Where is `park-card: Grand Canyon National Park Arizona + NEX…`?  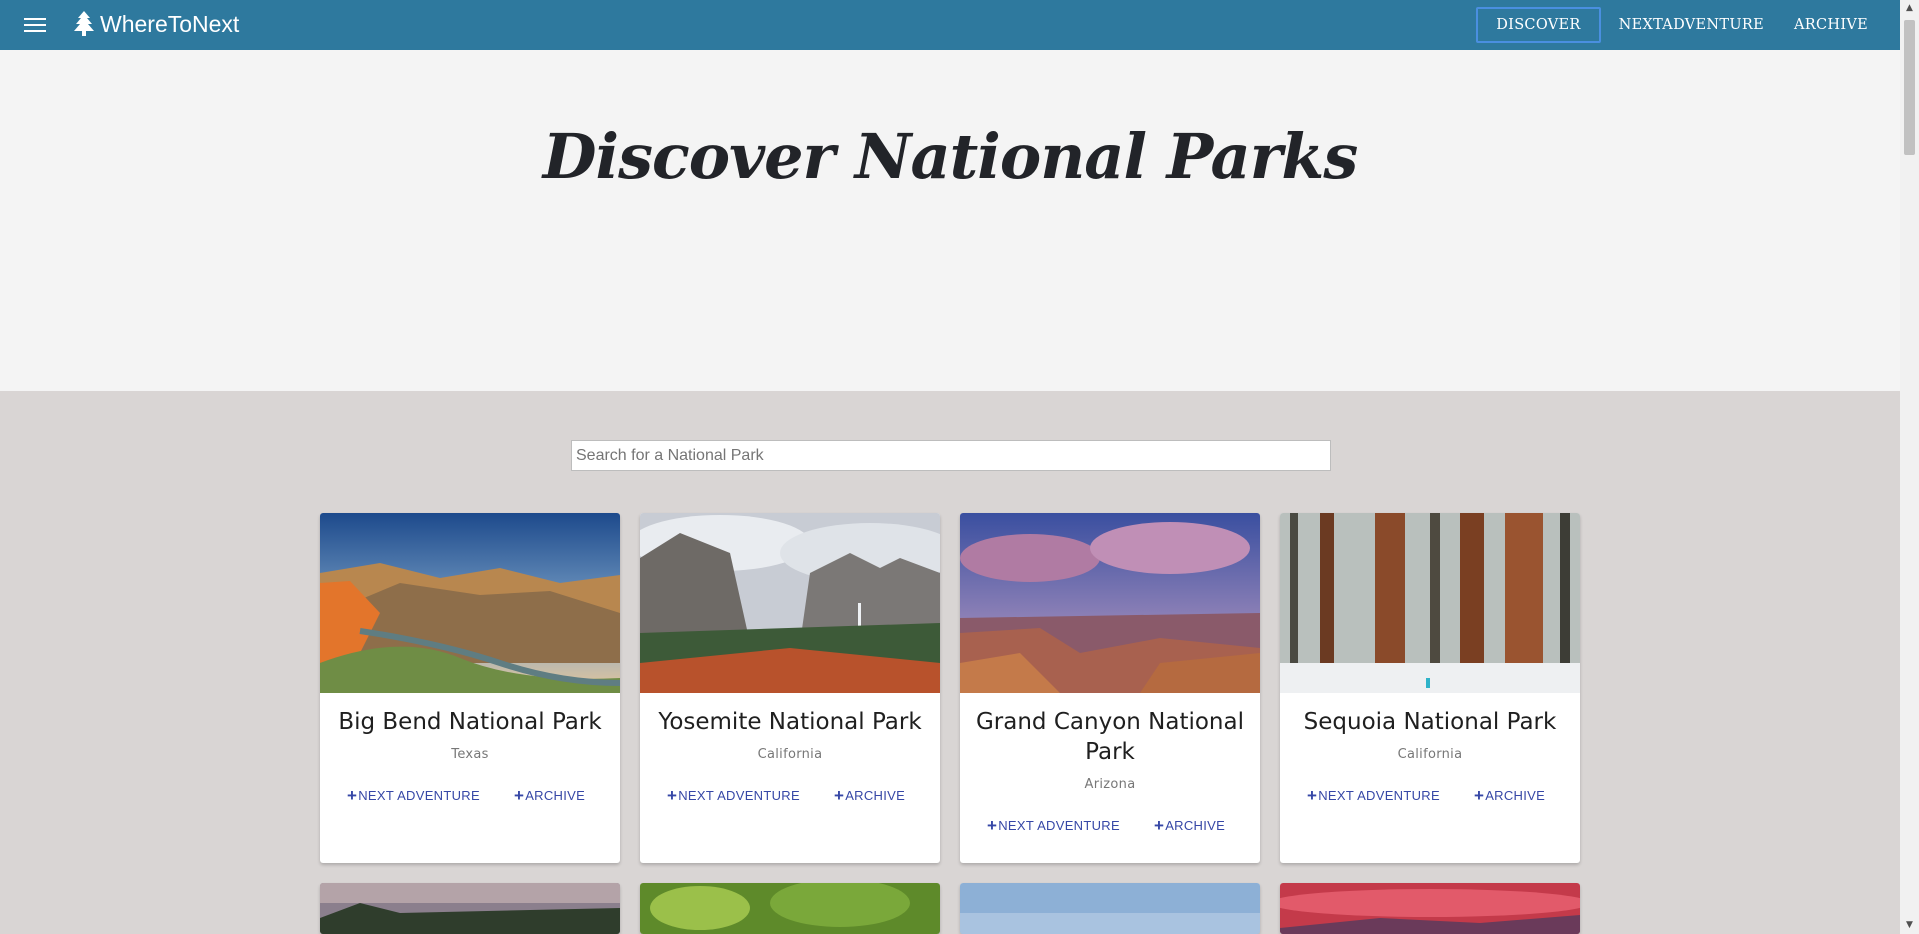
park-card: Grand Canyon National Park Arizona + NEX… is located at coordinates (1110, 688).